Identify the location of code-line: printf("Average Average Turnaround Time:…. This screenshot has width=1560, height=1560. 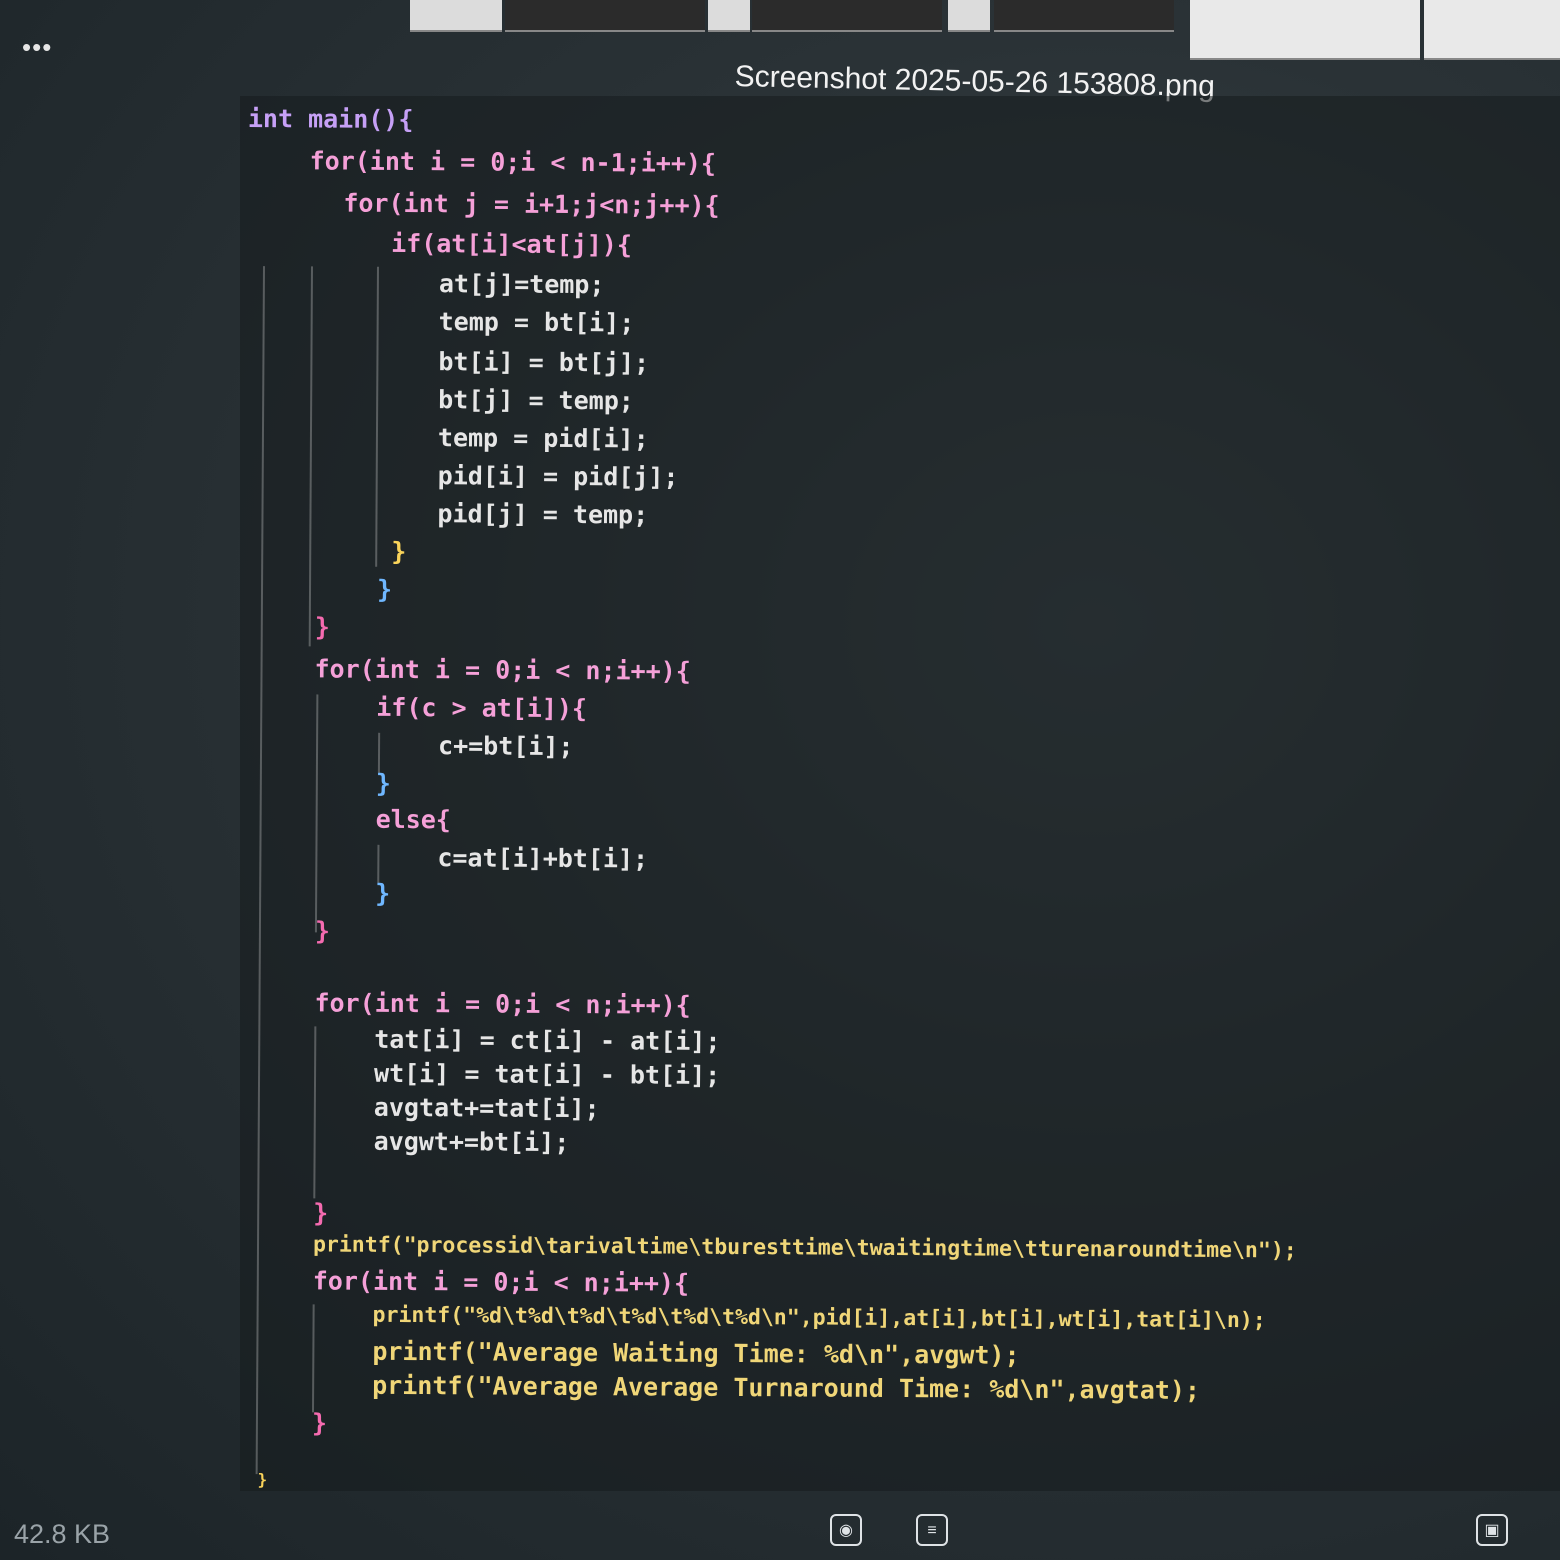
(786, 1387).